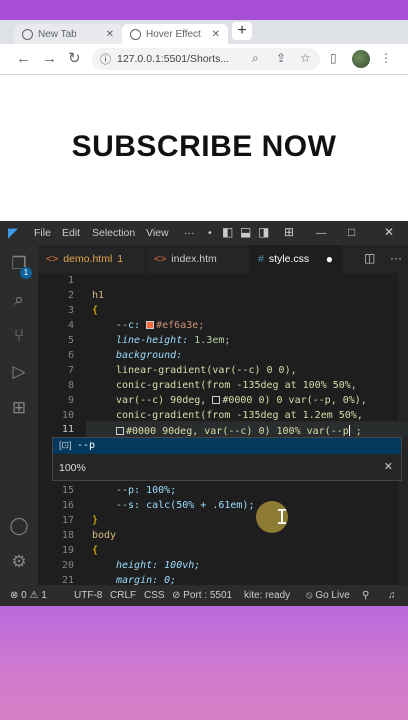 This screenshot has height=720, width=408. What do you see at coordinates (261, 259) in the screenshot?
I see `css-file-icon: #` at bounding box center [261, 259].